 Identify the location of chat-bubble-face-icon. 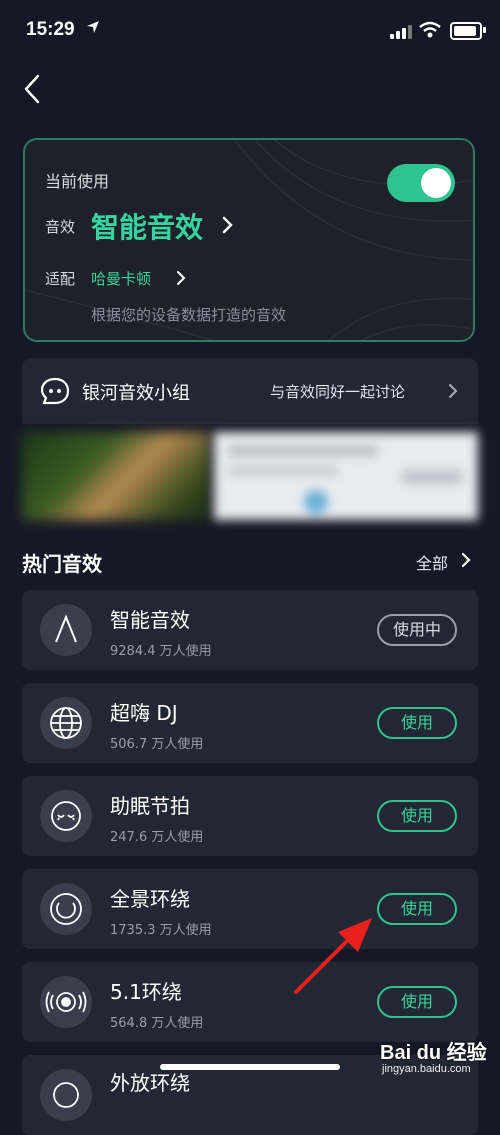
(55, 391).